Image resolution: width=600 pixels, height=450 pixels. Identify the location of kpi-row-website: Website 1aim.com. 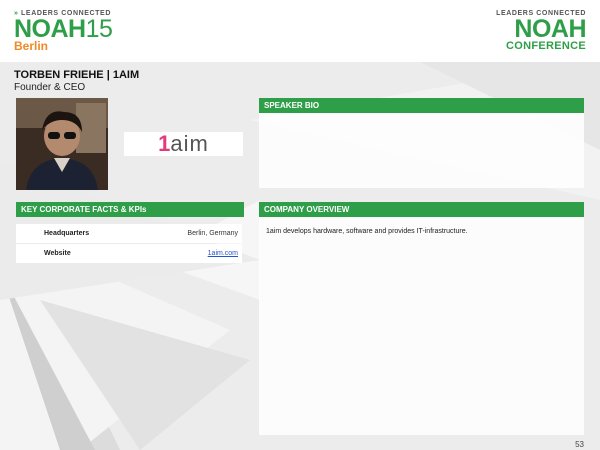
(129, 253).